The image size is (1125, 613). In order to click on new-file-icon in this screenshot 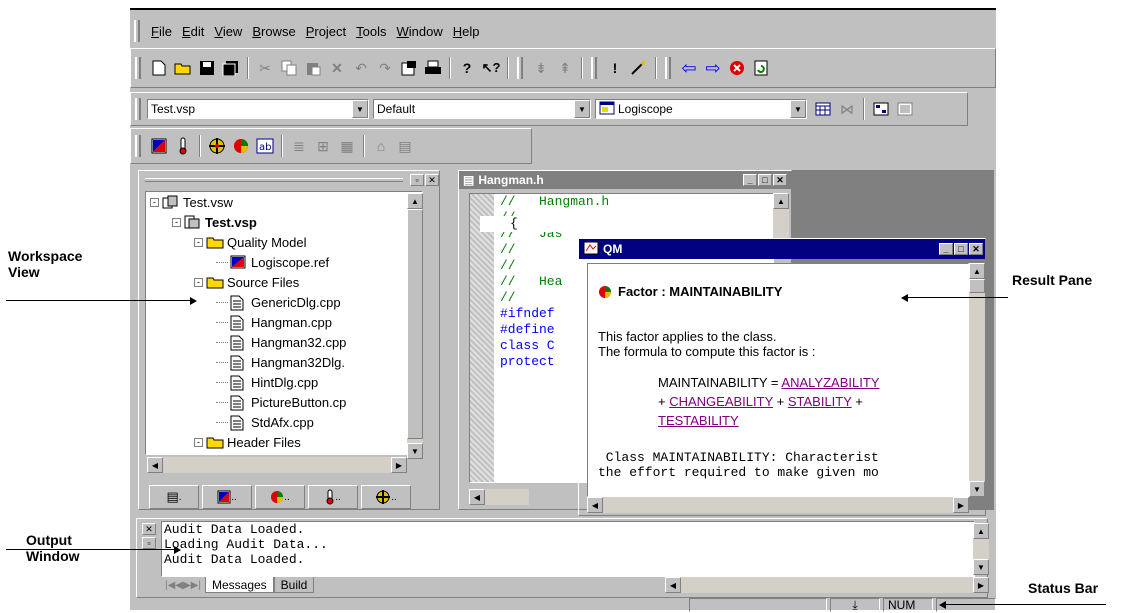, I will do `click(159, 68)`.